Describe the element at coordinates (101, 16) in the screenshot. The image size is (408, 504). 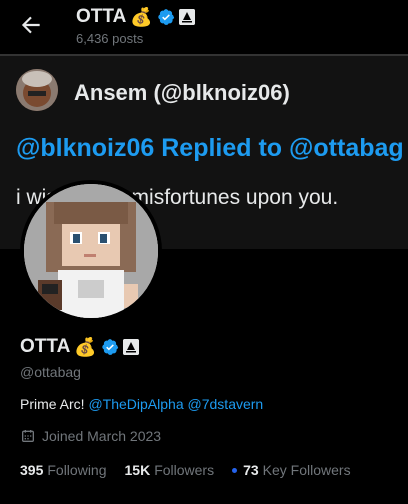
I see `header-name: OTTA` at that location.